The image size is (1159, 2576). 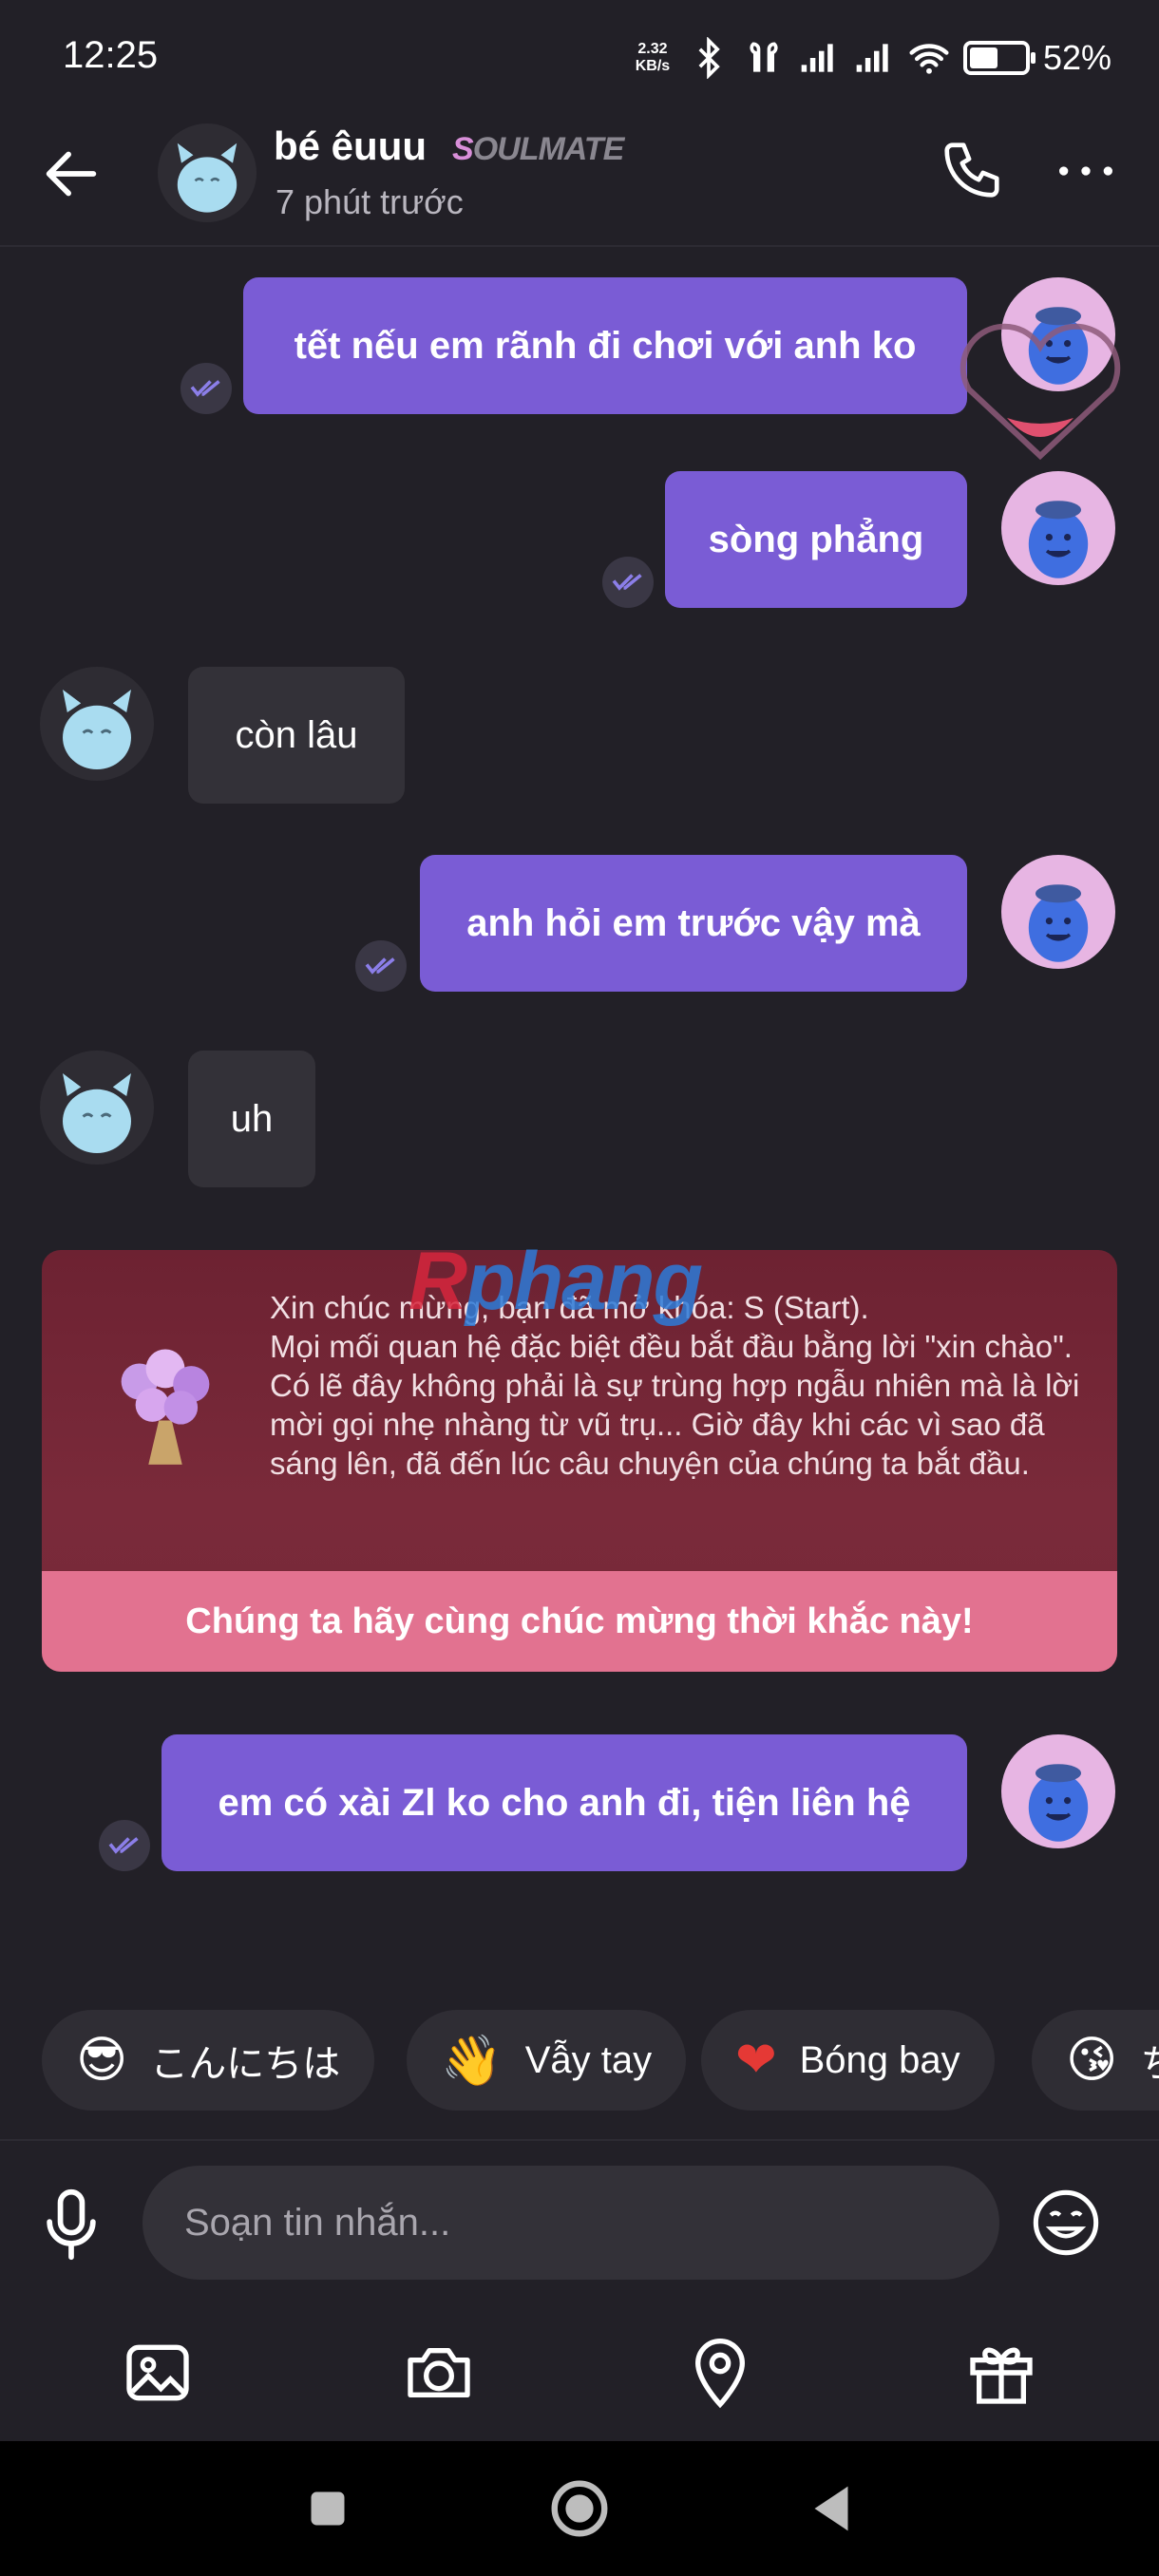 I want to click on quick-reply-chip: 😘 ち, so click(x=1095, y=2060).